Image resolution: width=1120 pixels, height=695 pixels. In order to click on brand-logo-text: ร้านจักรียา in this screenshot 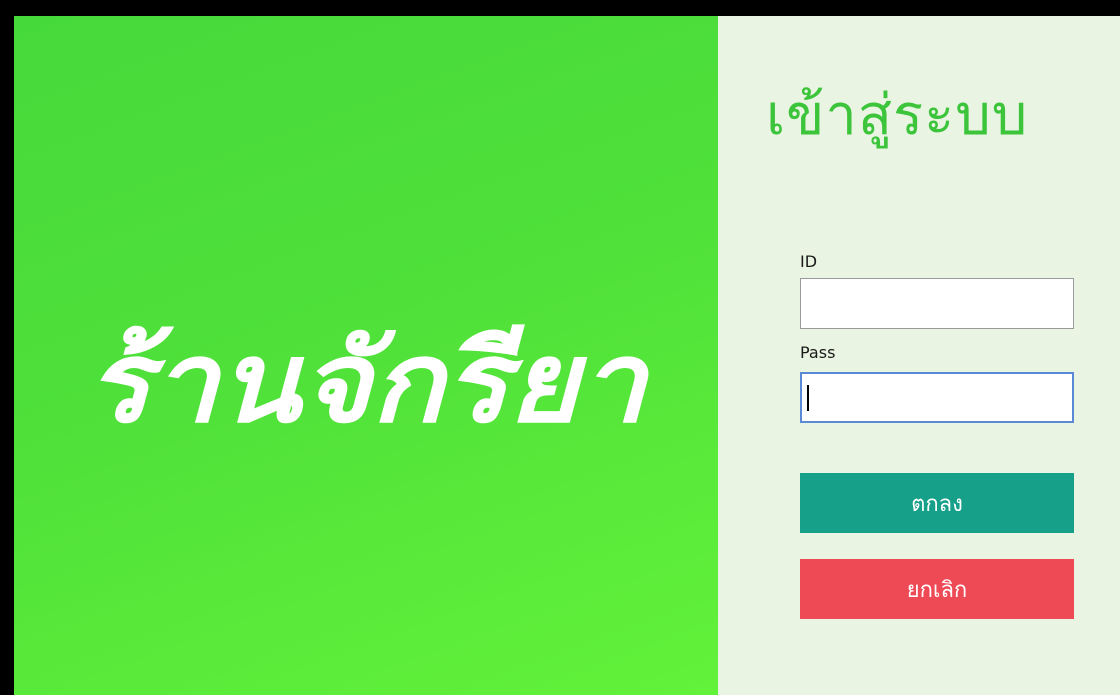, I will do `click(368, 382)`.